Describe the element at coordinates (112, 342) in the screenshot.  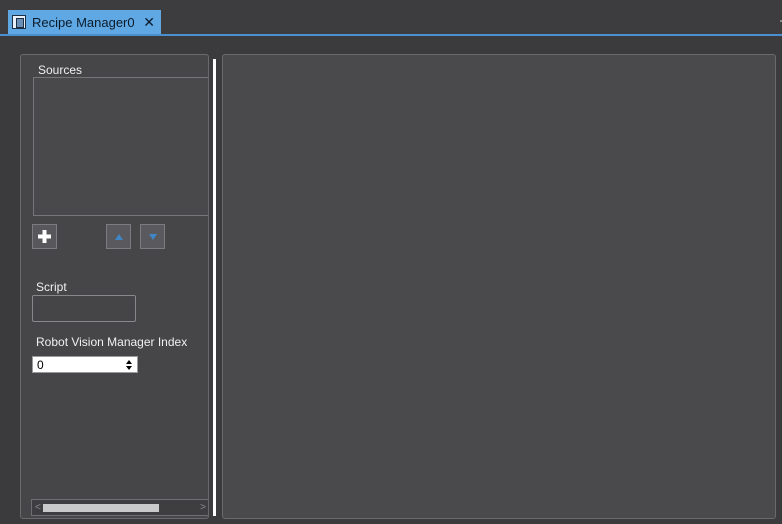
I see `robot-vision-manager-index-label: Robot Vision Manager Index` at that location.